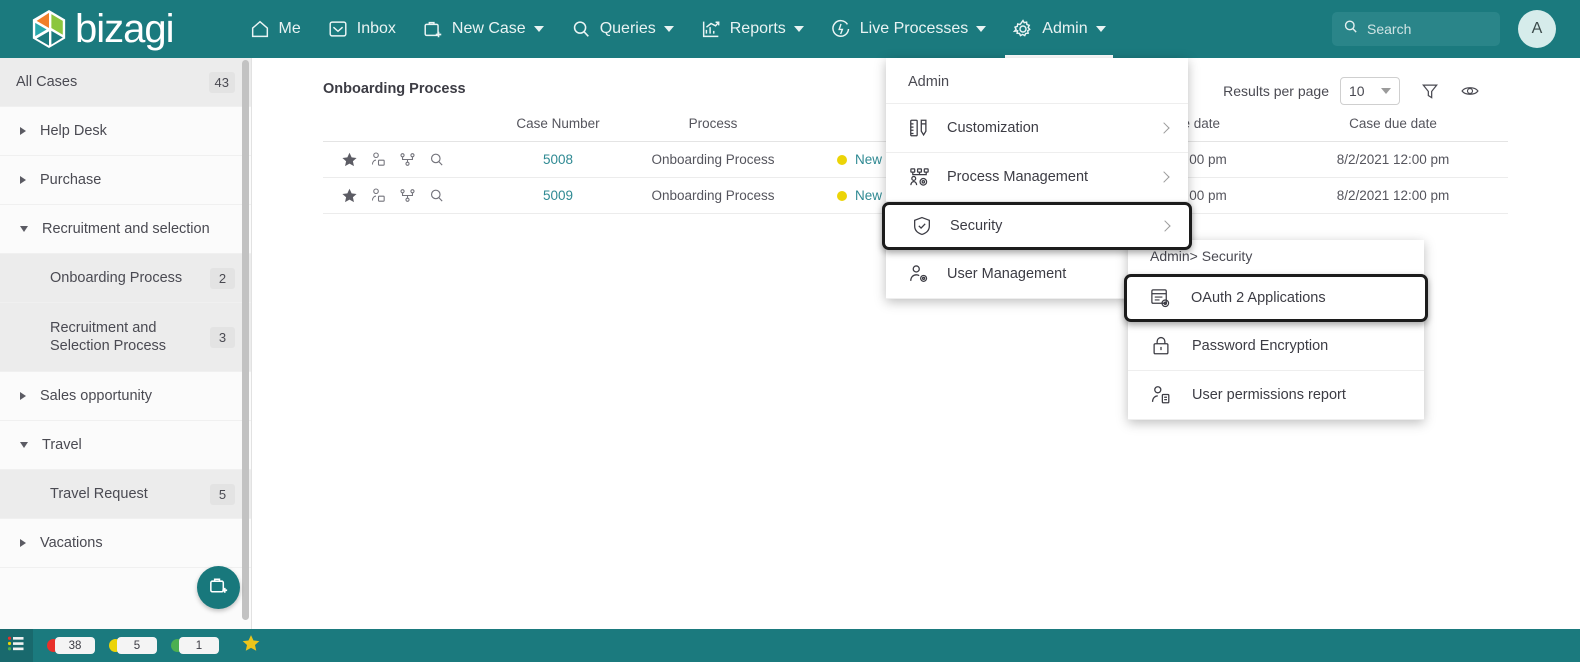 Image resolution: width=1580 pixels, height=662 pixels. Describe the element at coordinates (71, 645) in the screenshot. I see `status-chip-overdue: 38` at that location.